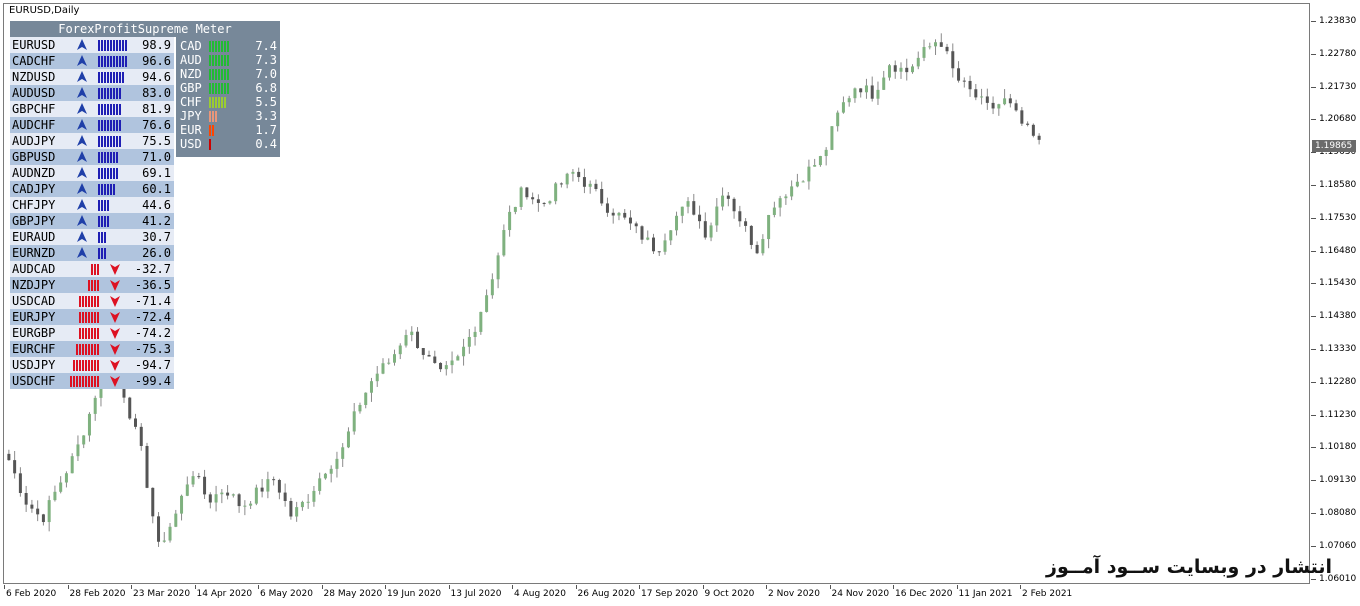 The height and width of the screenshot is (606, 1360). I want to click on pair-name: EURNZD, so click(34, 253).